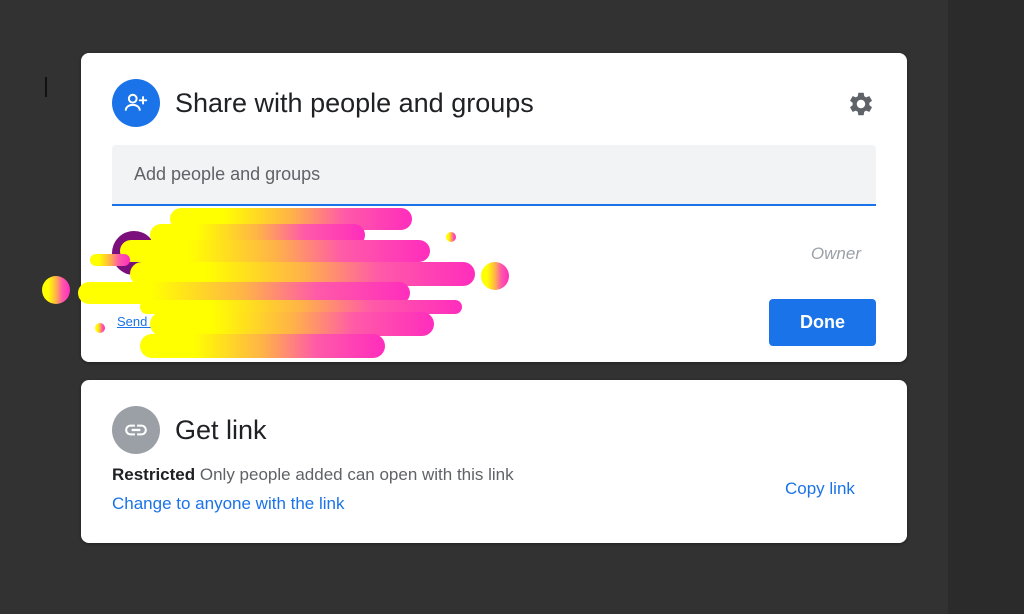  What do you see at coordinates (822, 322) in the screenshot?
I see `done-button: Done` at bounding box center [822, 322].